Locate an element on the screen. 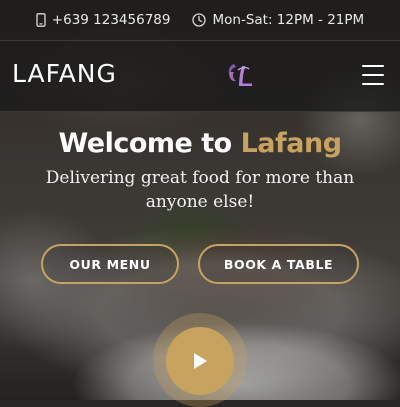 This screenshot has width=400, height=407. hero-heading: Welcome to Lafang is located at coordinates (200, 143).